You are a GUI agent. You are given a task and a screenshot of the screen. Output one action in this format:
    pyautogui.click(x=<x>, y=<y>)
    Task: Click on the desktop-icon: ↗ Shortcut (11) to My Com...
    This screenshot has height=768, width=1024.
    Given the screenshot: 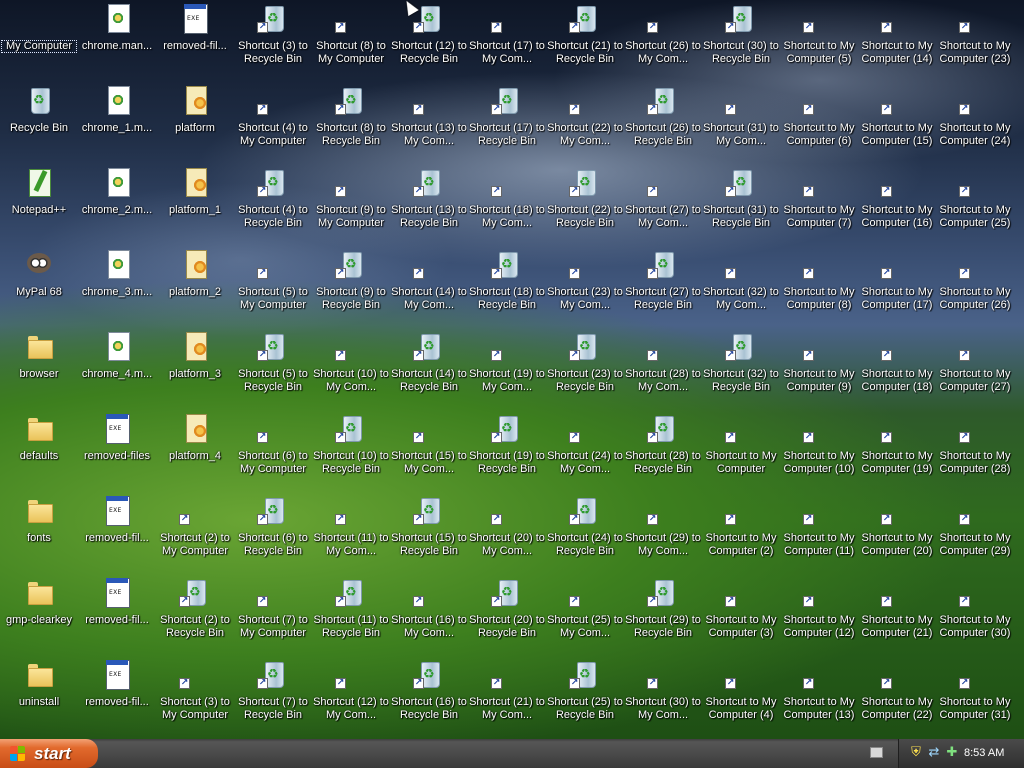 What is the action you would take?
    pyautogui.click(x=351, y=531)
    